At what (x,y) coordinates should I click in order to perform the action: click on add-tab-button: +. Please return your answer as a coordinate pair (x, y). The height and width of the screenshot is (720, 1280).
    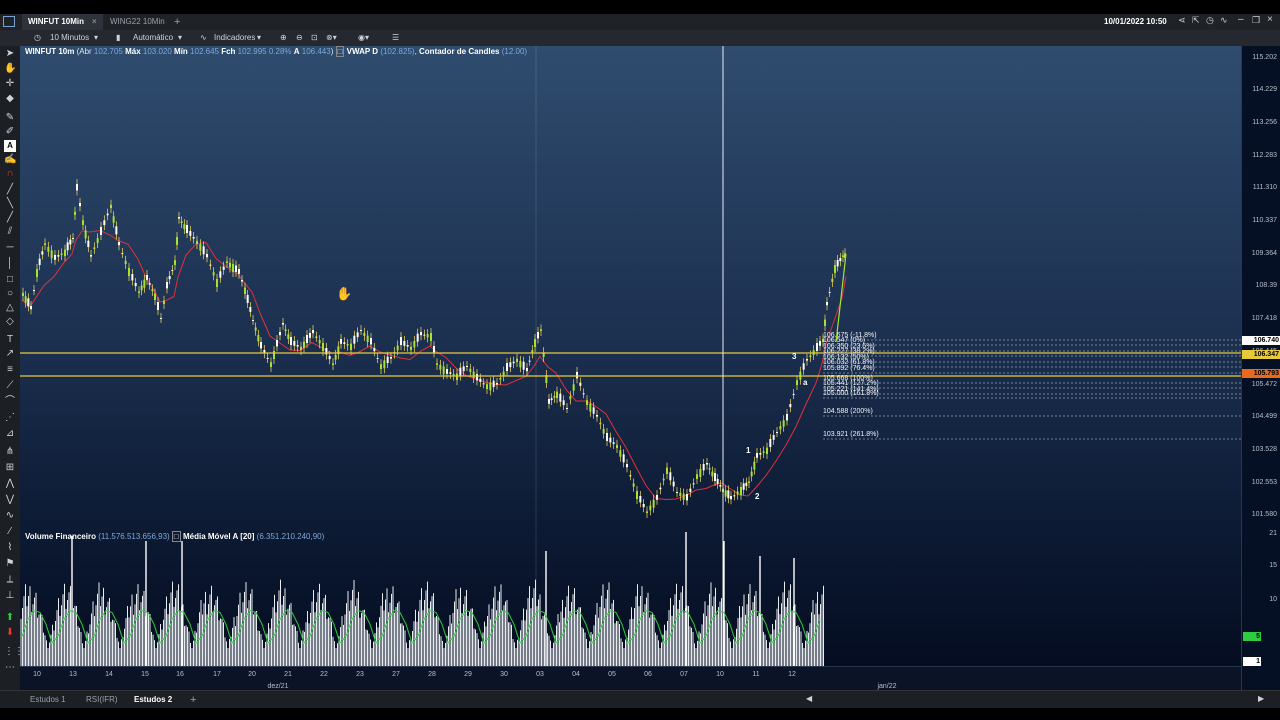
    Looking at the image, I should click on (177, 22).